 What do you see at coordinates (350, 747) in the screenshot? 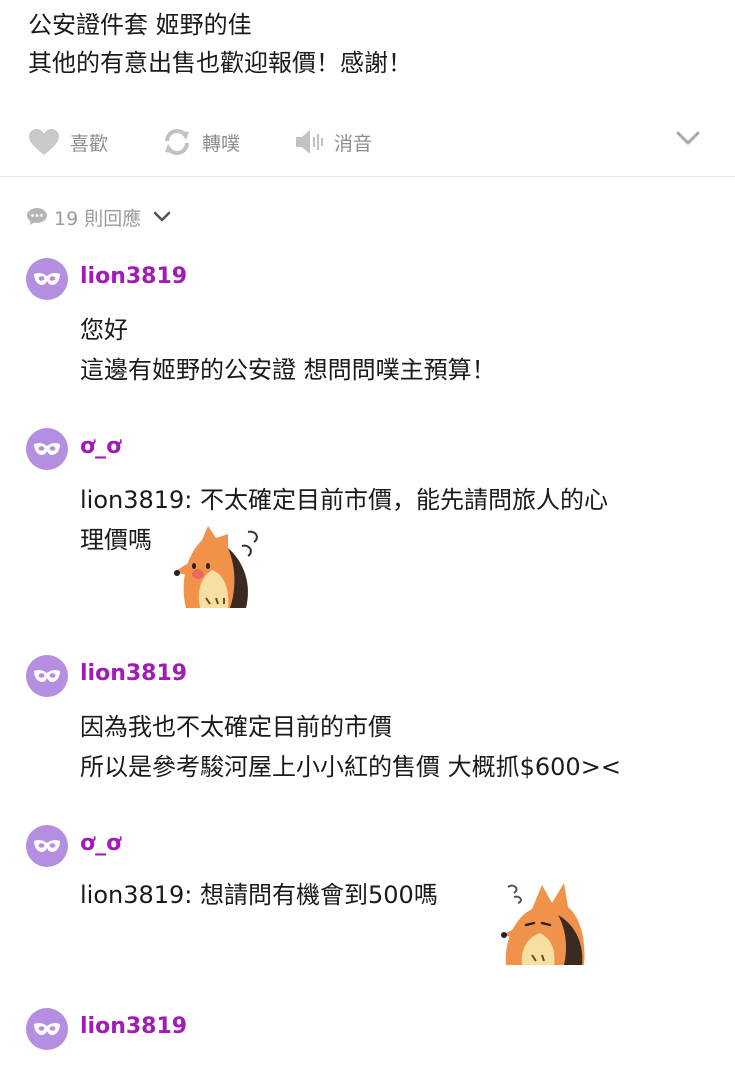
I see `comment-body: 因為我也不太確定目前的市價 所以是參考駿河屋上小小紅的售價 大概抓$600><` at bounding box center [350, 747].